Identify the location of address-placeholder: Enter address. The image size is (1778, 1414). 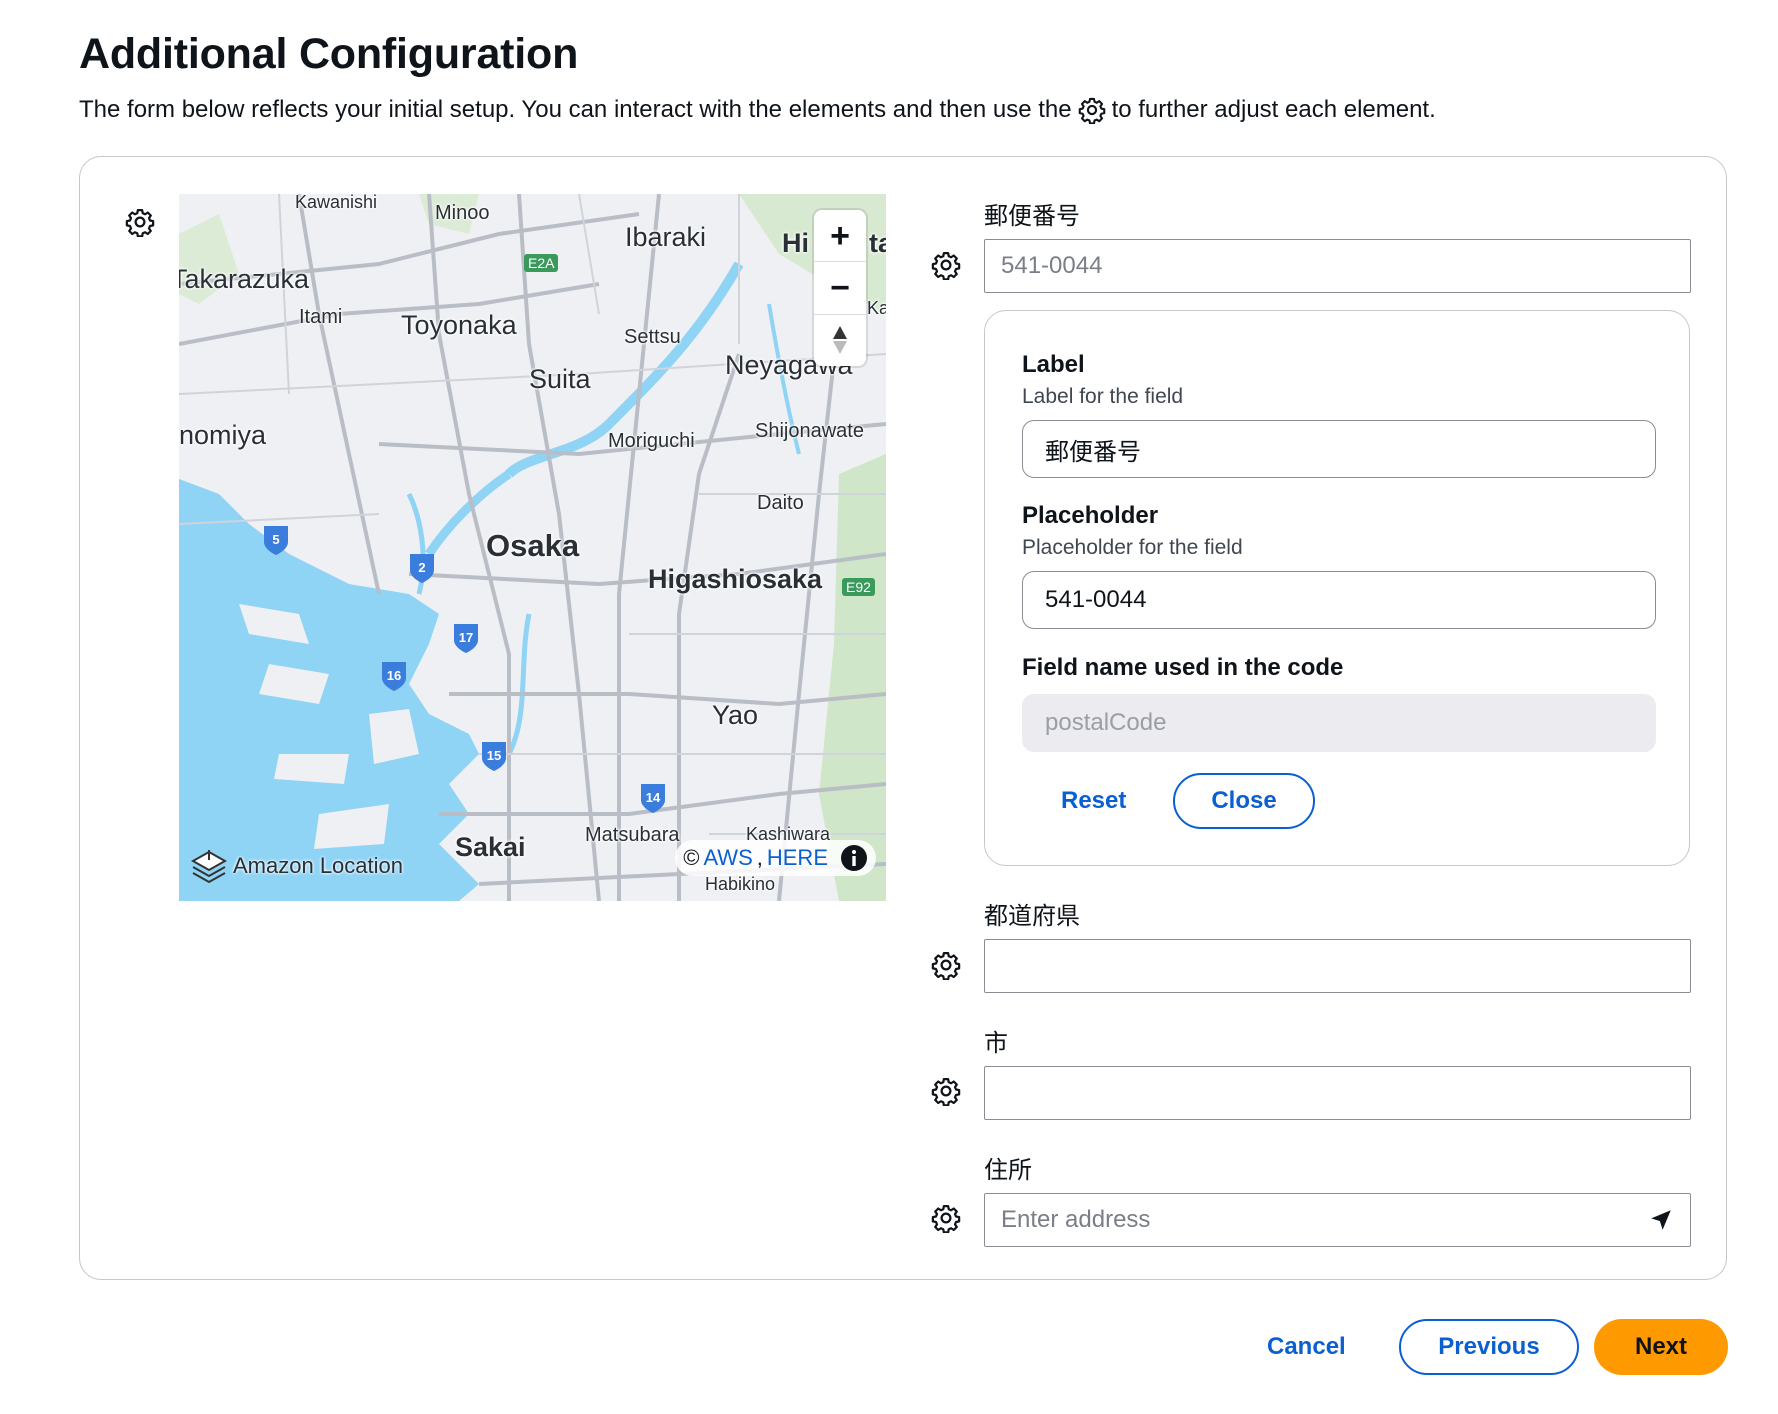
(1076, 1219).